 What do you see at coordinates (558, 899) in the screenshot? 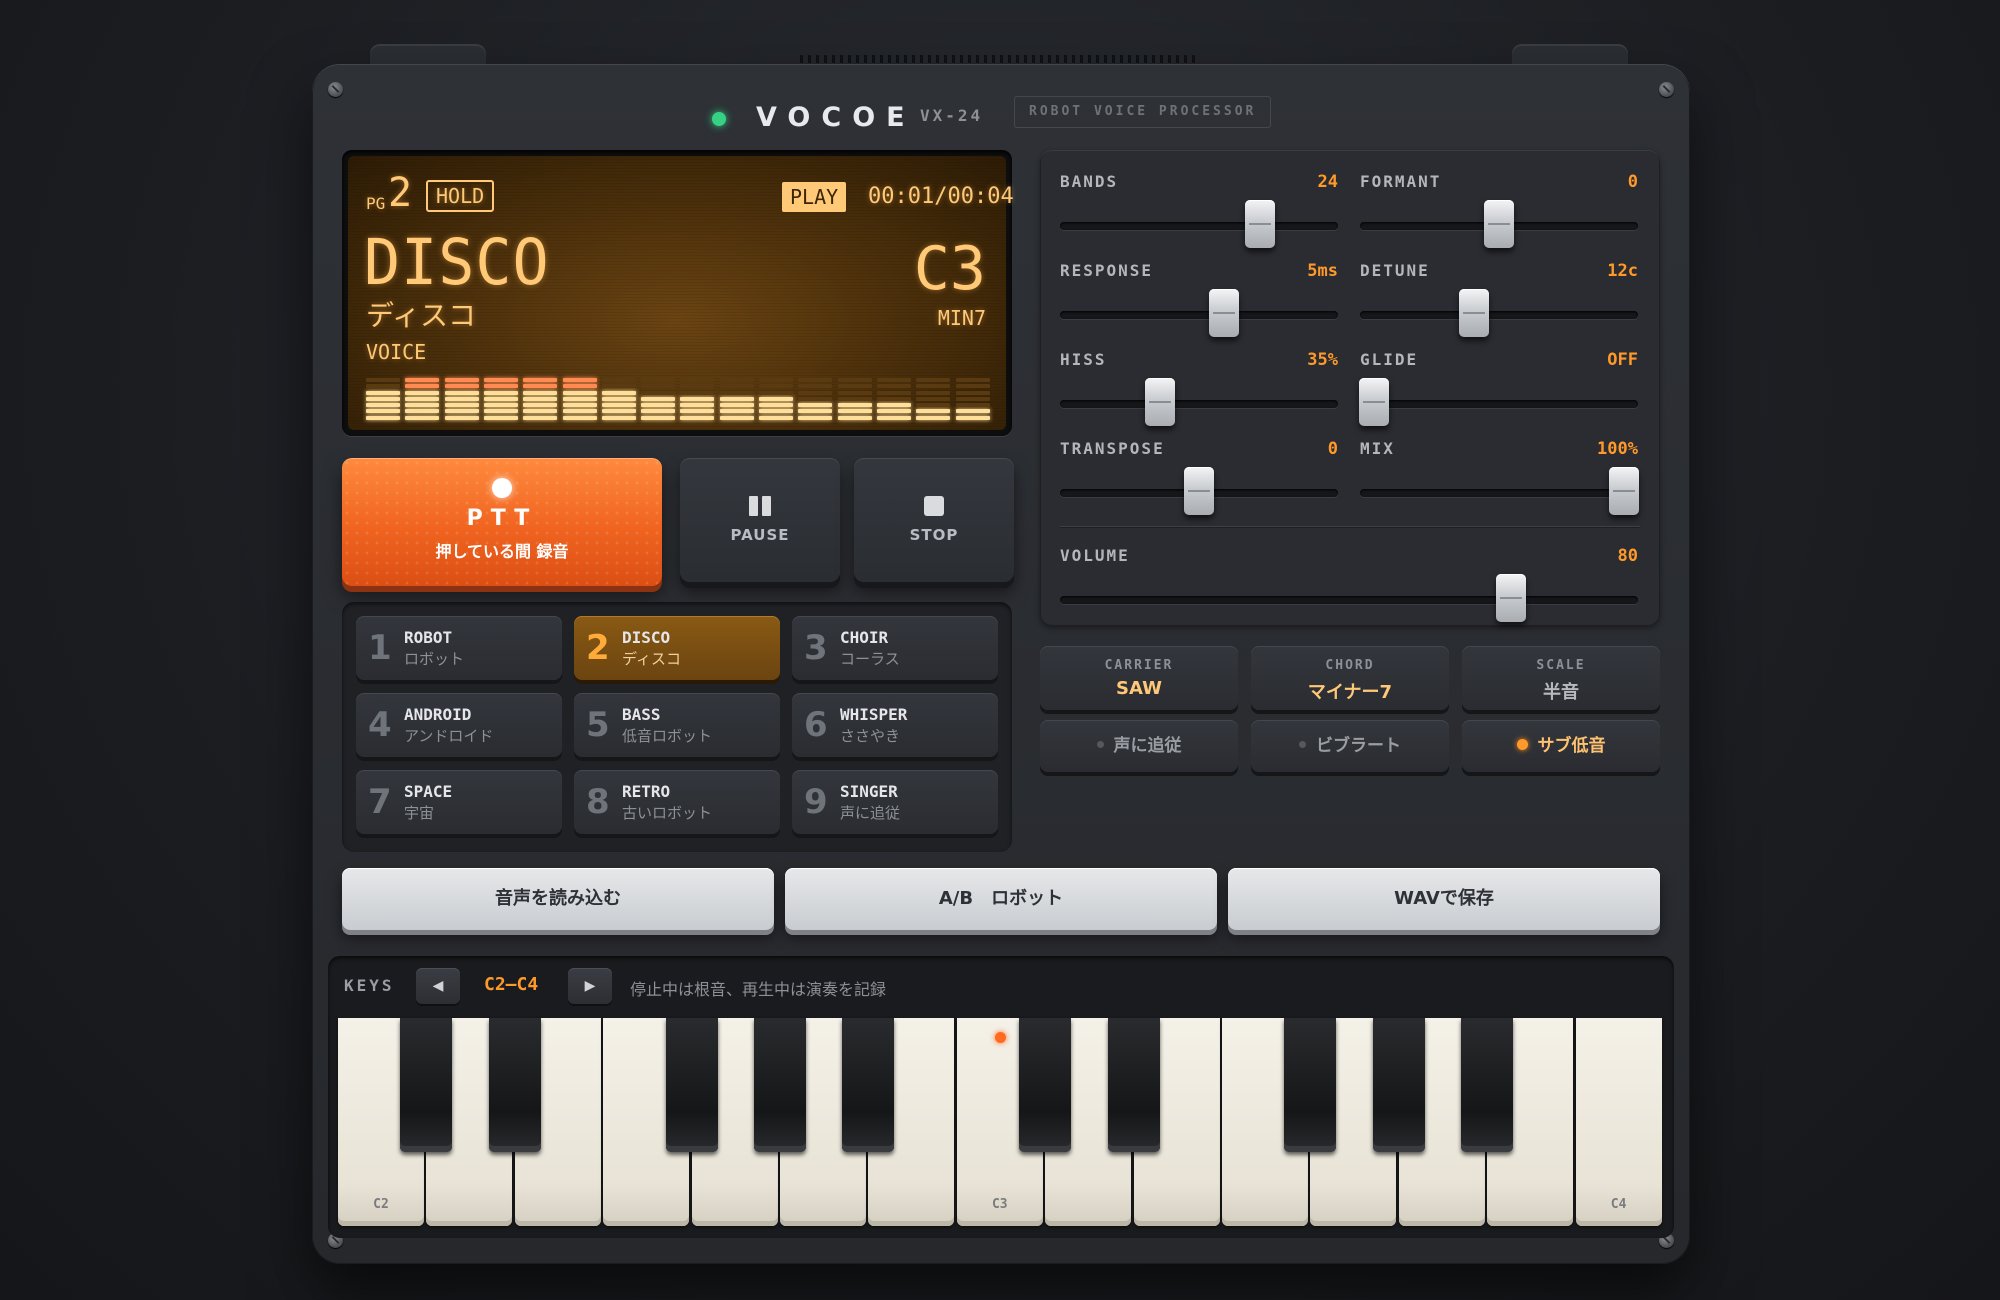
I see `load-audio-button: 音声を読み込む` at bounding box center [558, 899].